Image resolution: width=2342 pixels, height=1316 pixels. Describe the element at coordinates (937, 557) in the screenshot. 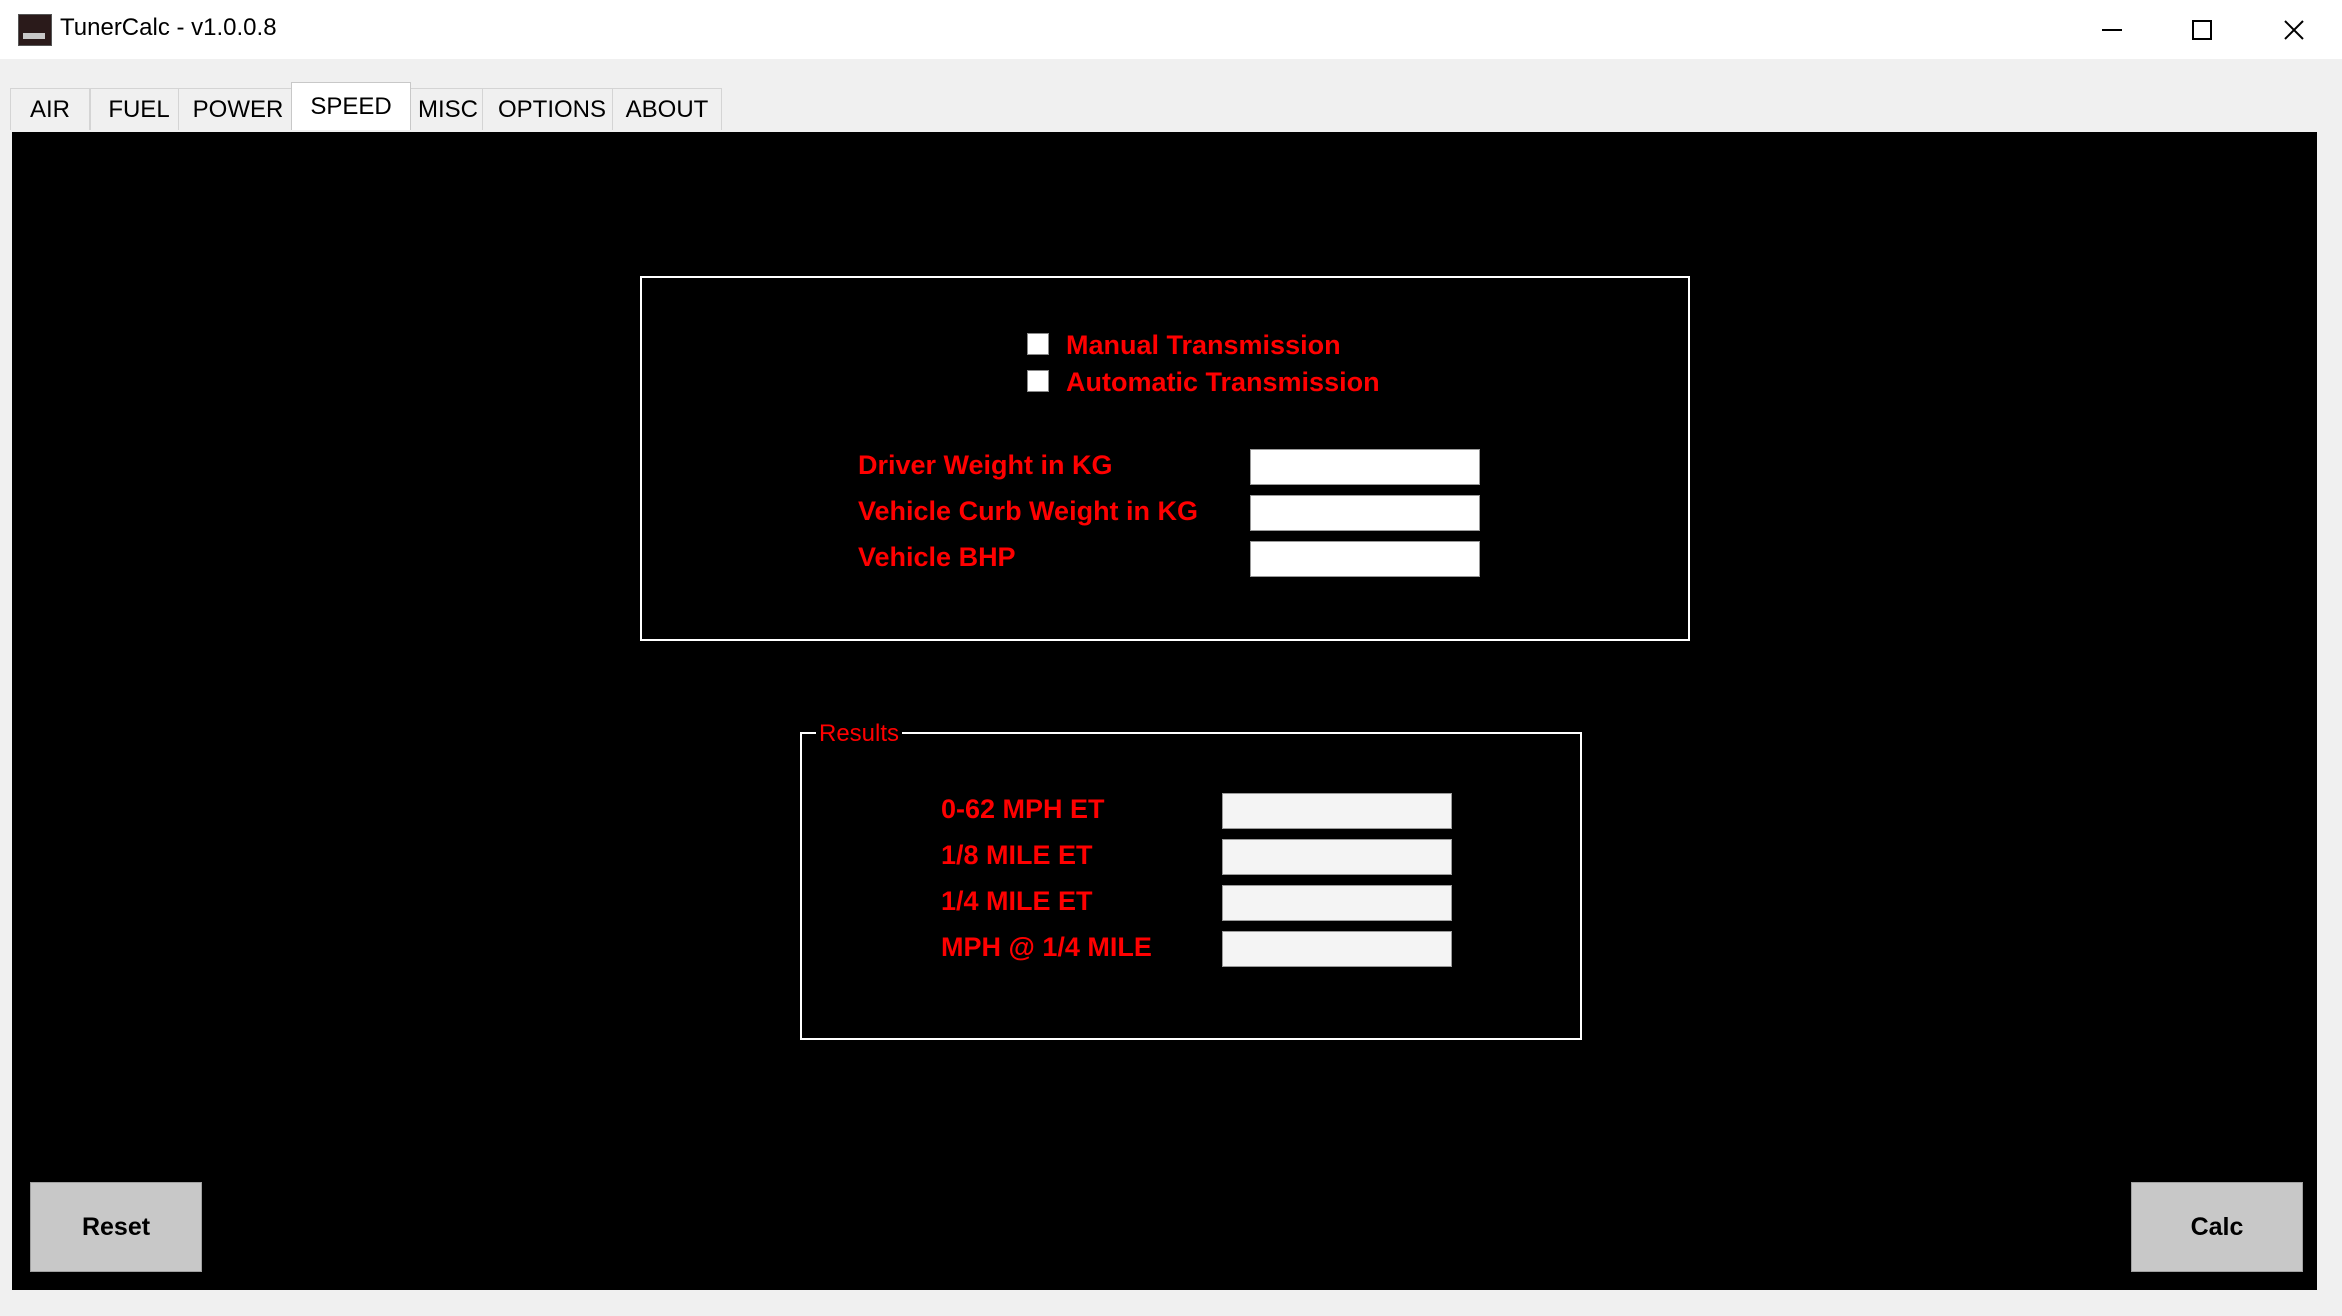

I see `bhp-label: Vehicle BHP` at that location.